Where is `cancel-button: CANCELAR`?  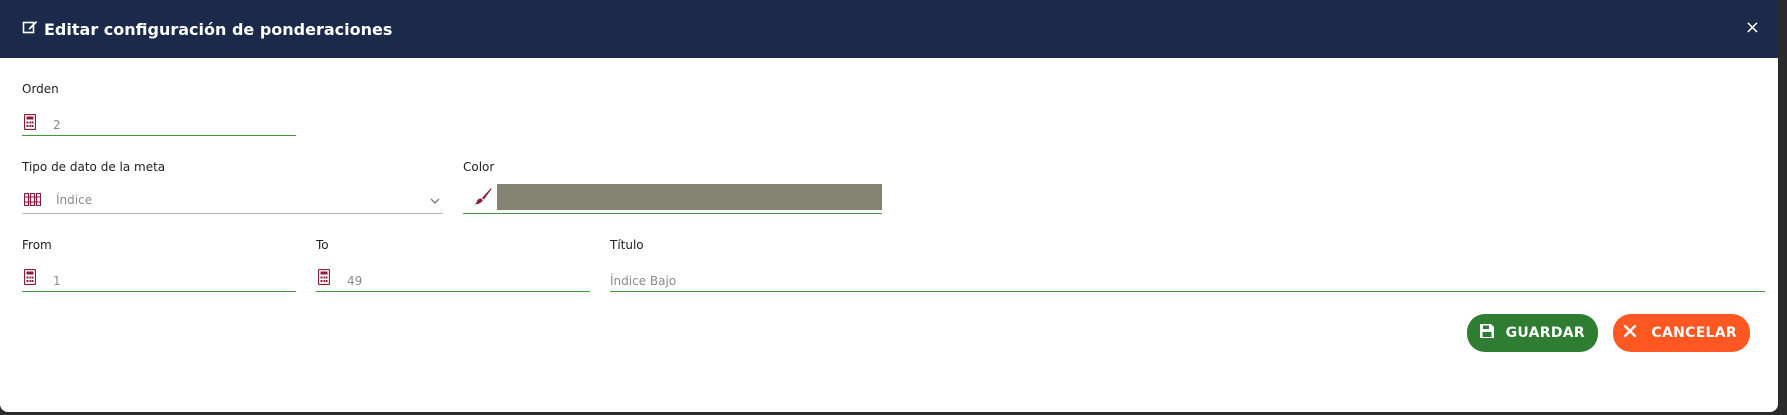 cancel-button: CANCELAR is located at coordinates (1681, 333).